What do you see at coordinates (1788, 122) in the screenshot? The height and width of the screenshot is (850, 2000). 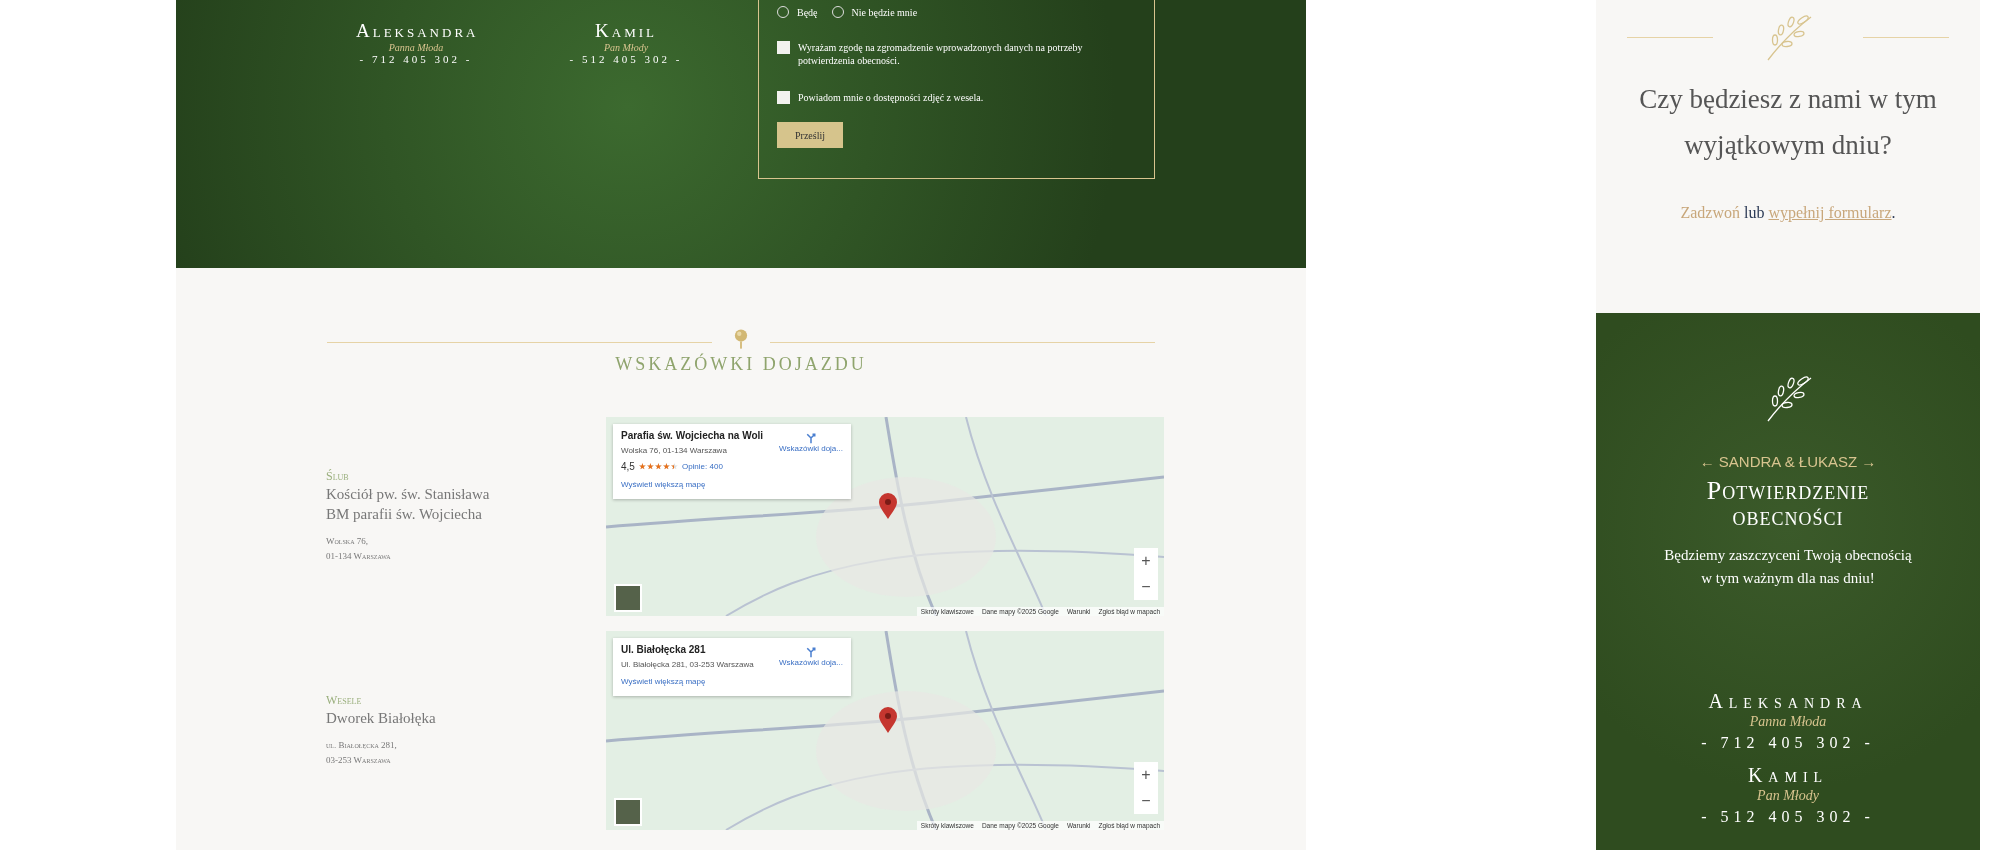 I see `question-heading: Czy będziesz z nami w tym wyjątkowym dniu?` at bounding box center [1788, 122].